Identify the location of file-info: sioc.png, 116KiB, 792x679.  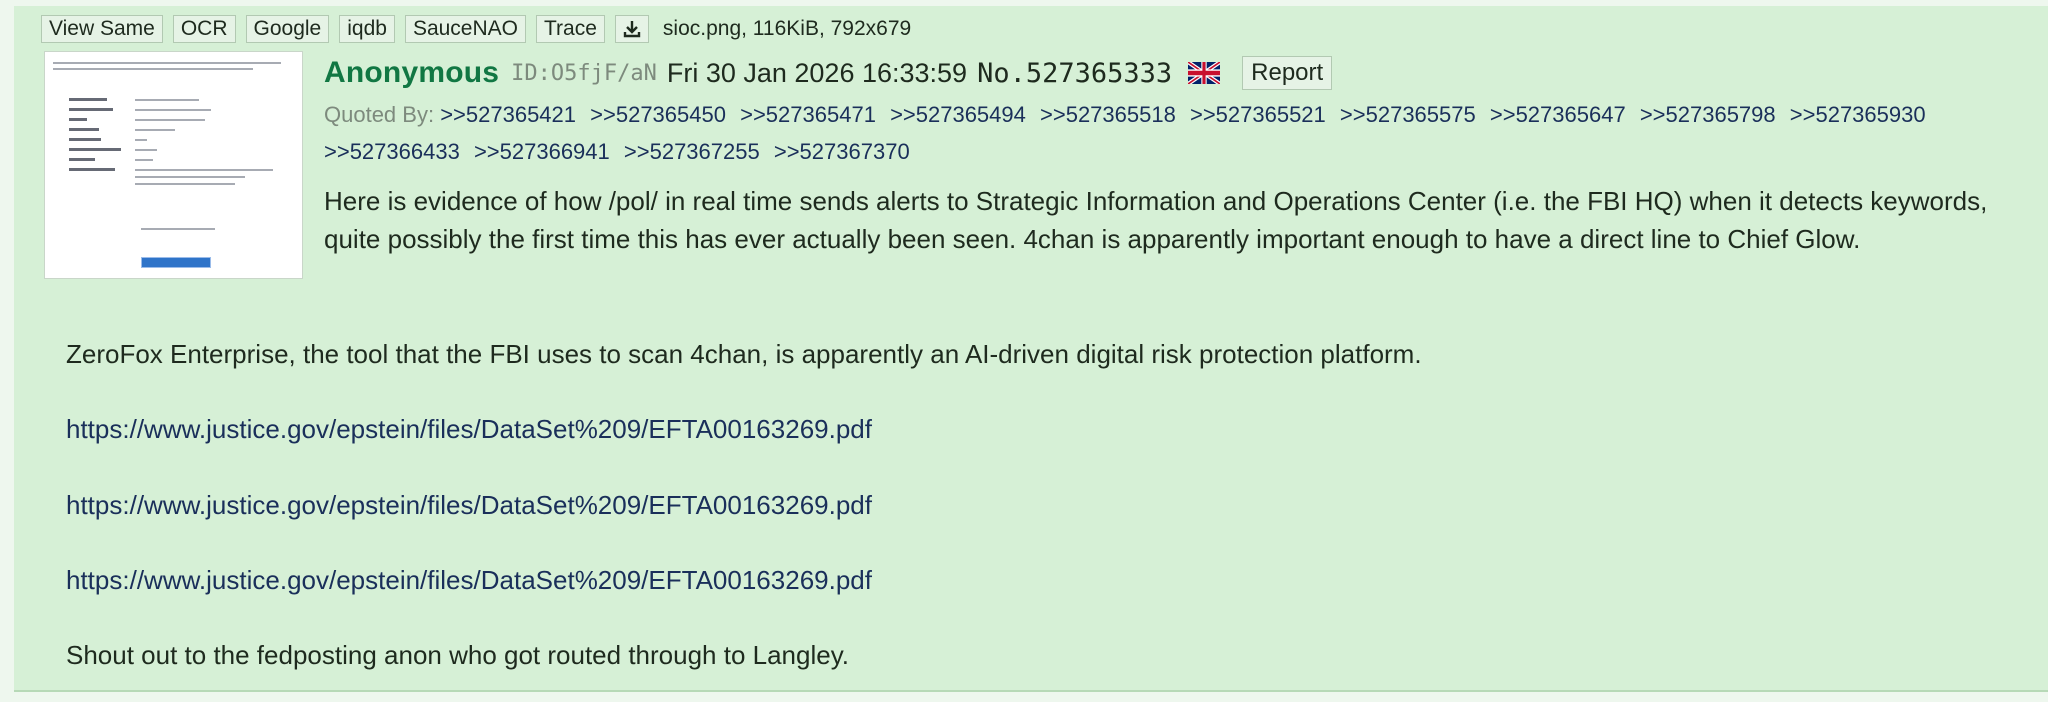
(787, 28).